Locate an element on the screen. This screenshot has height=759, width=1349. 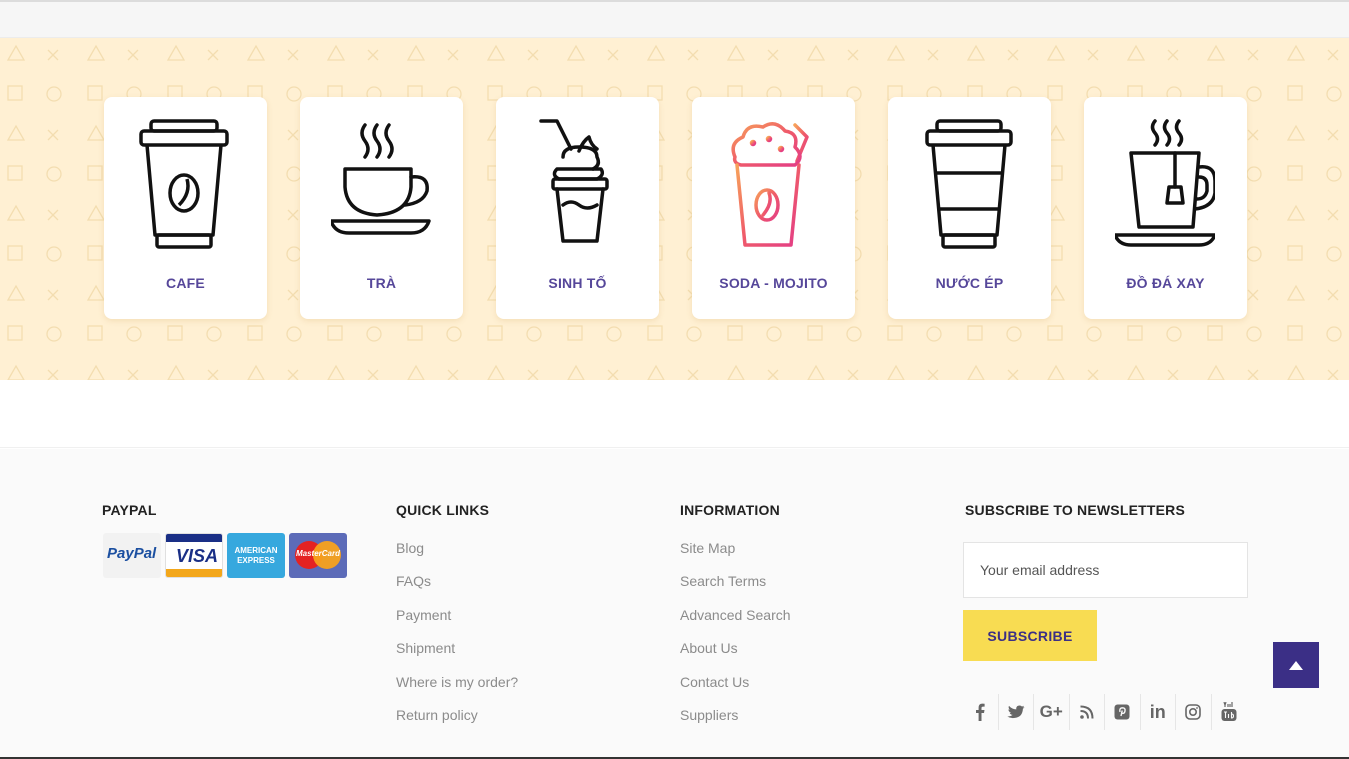
category-card-sinh-to: SINH TỐ is located at coordinates (577, 208).